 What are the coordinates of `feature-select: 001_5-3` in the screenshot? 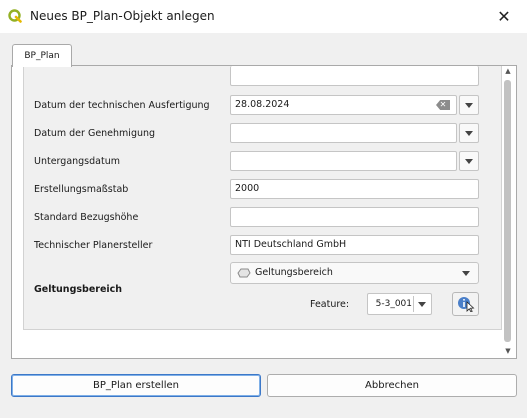 It's located at (399, 304).